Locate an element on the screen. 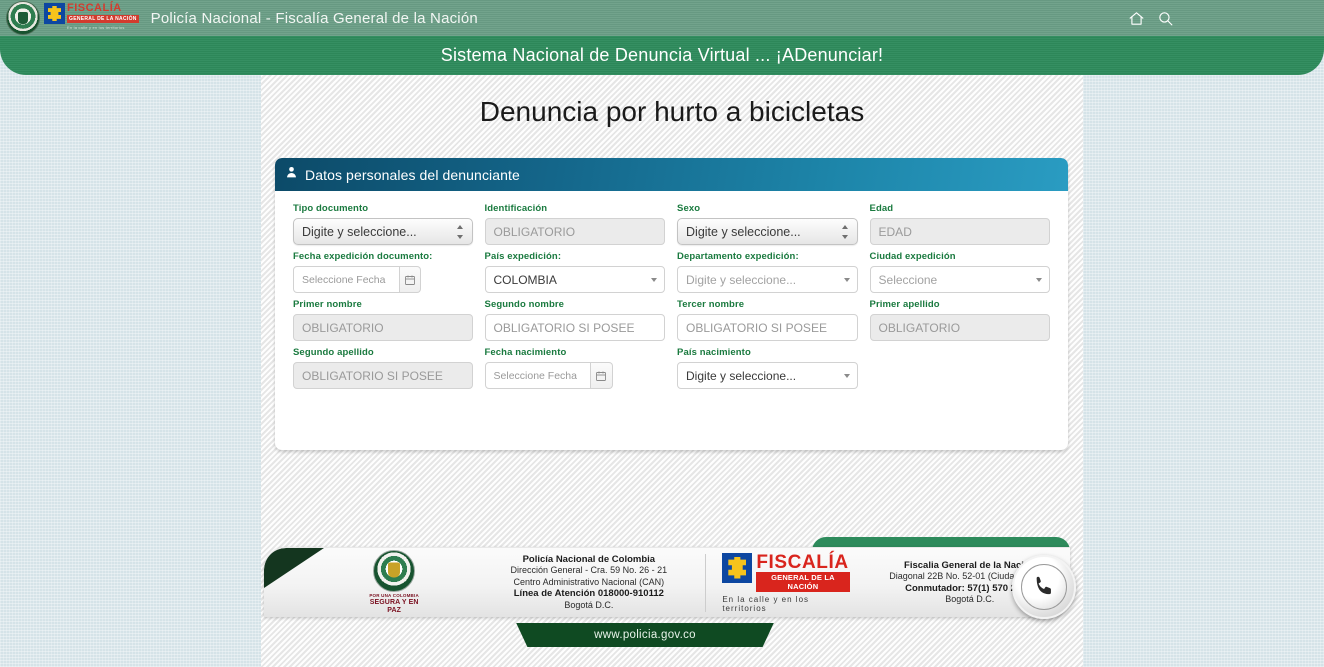 Image resolution: width=1324 pixels, height=667 pixels. label-fecha-nacimiento: Fecha nacimiento is located at coordinates (525, 352).